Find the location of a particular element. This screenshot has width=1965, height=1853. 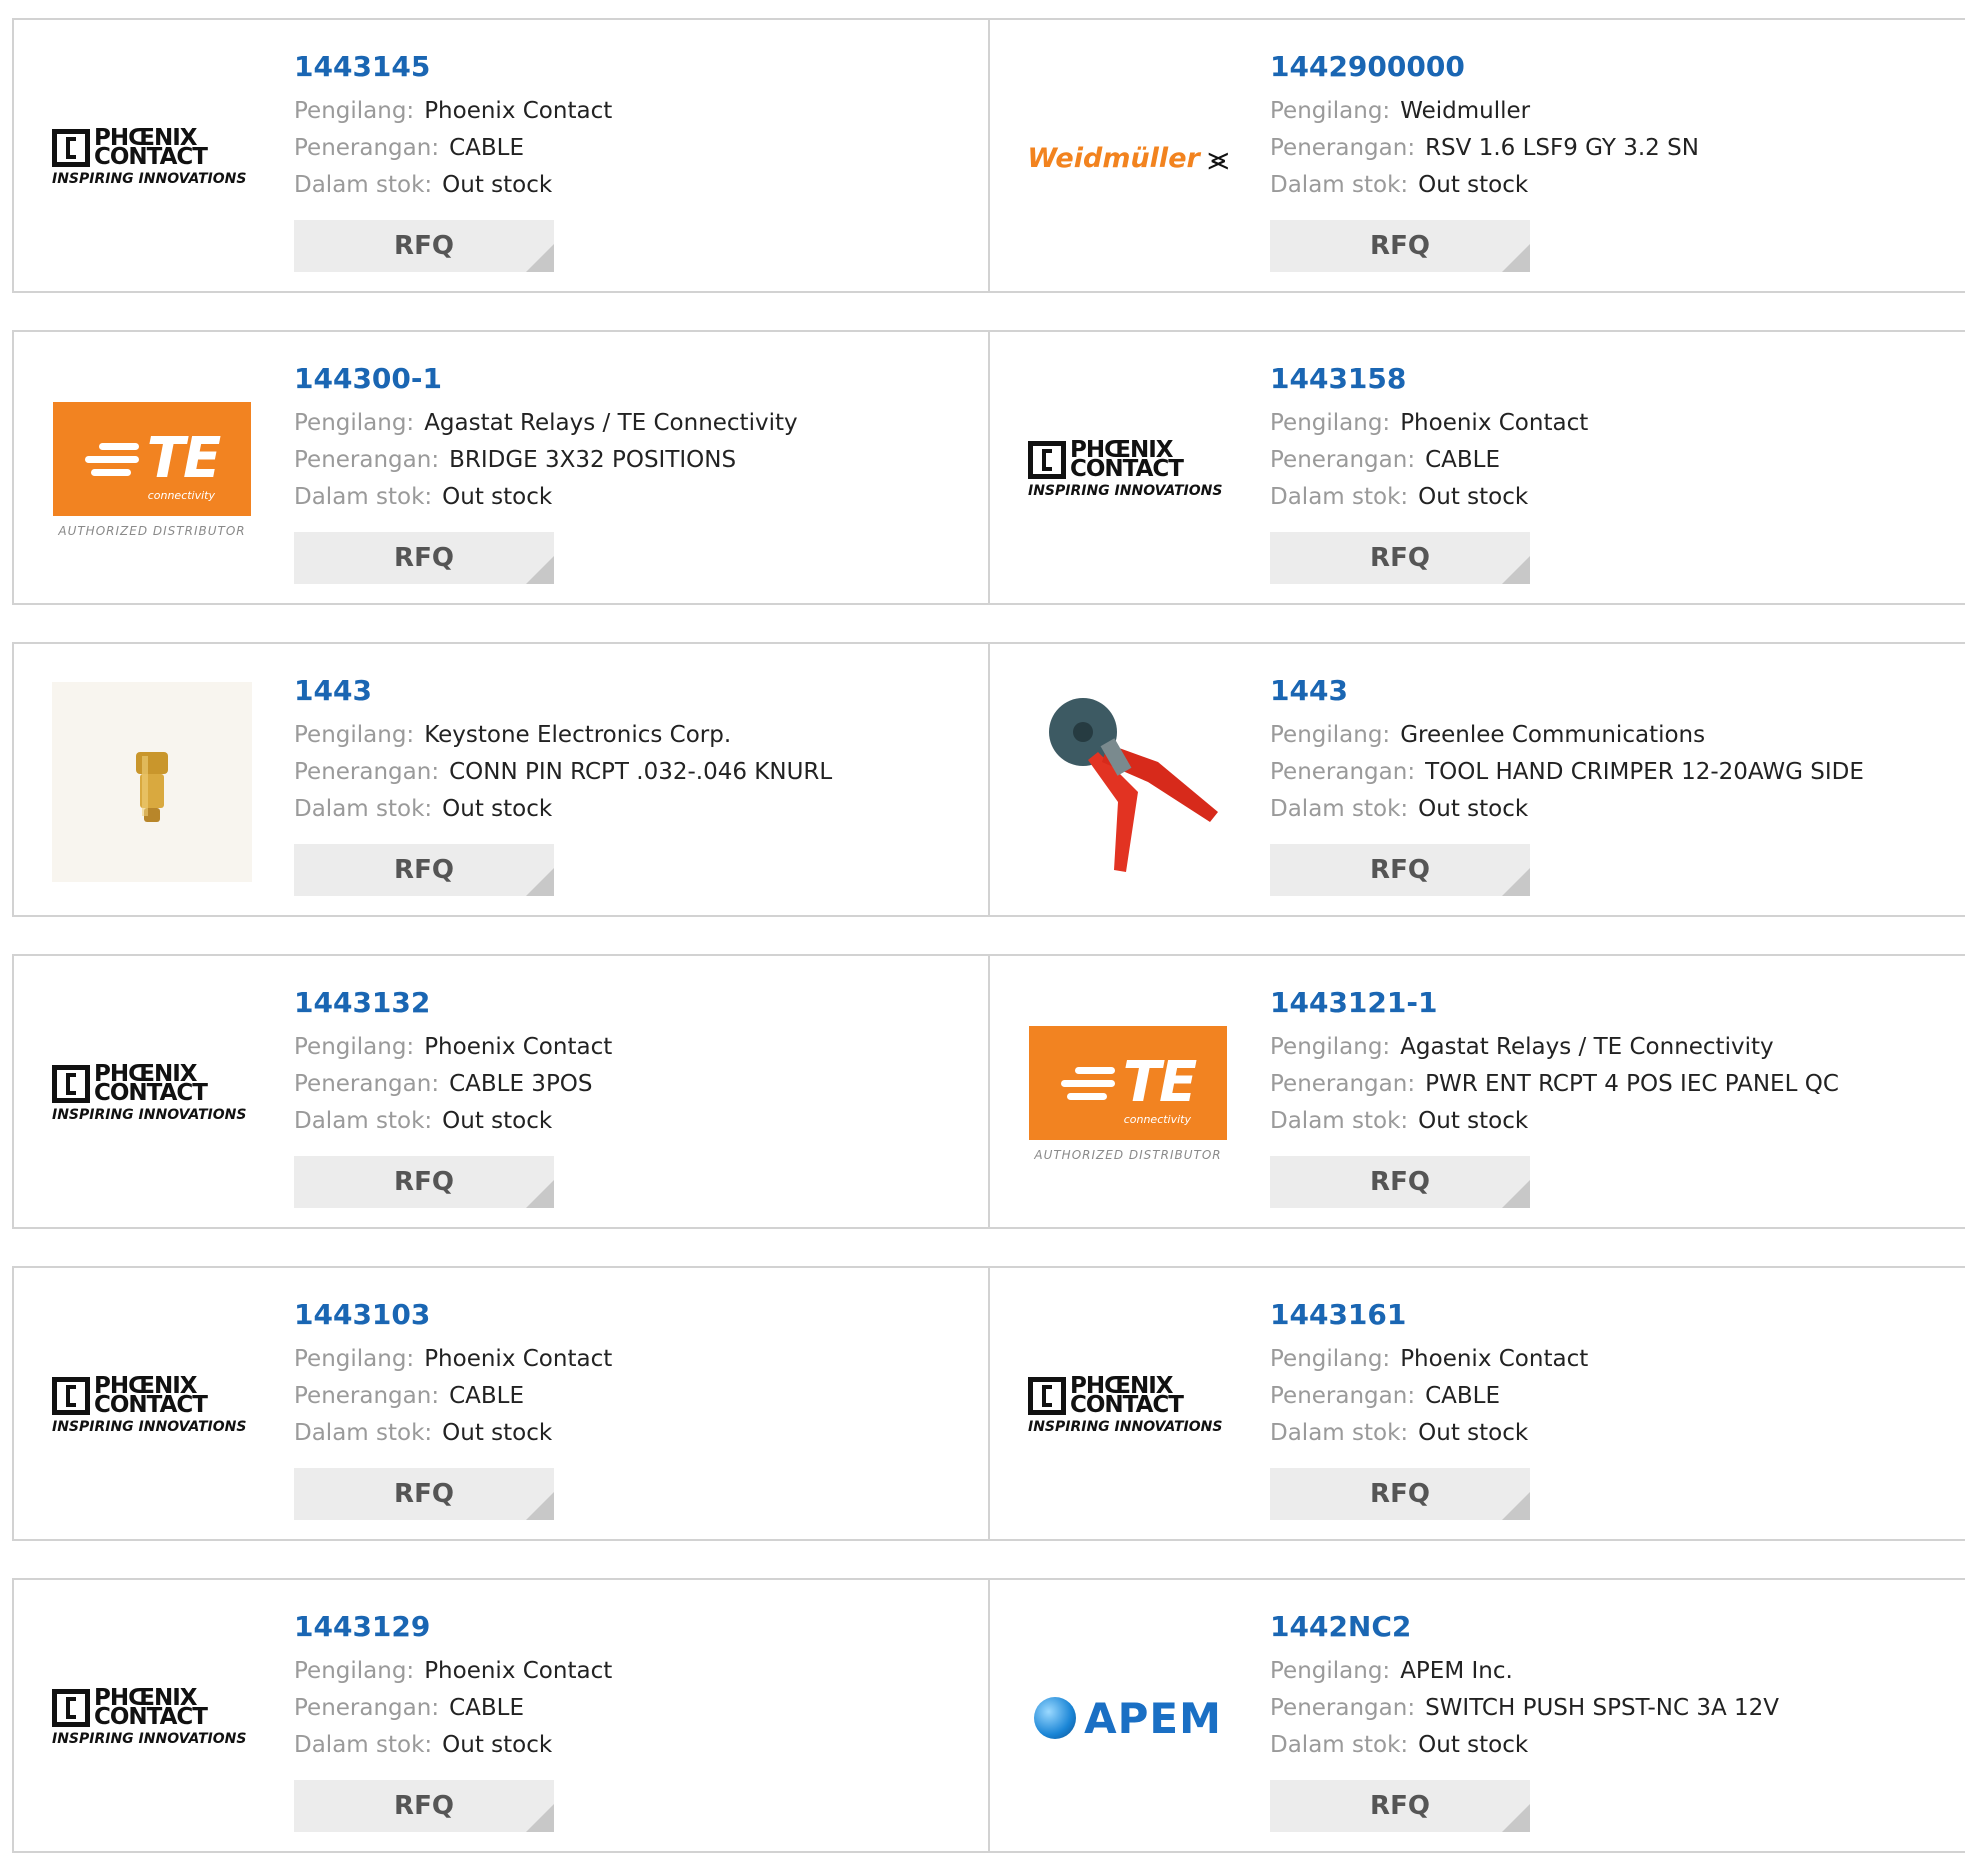

weidmuller-logo: Weidmüller ⪤ is located at coordinates (1127, 158).